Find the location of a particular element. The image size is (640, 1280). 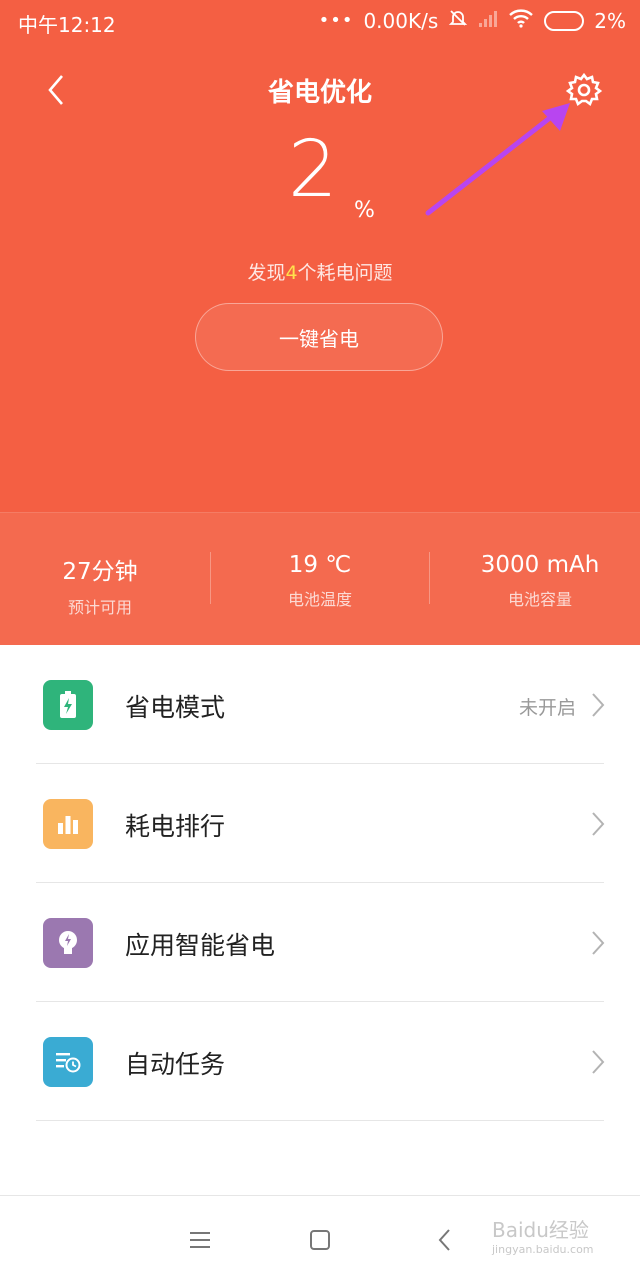

status-bar: 中午12:12 ••• 0.00K/s 2% is located at coordinates (320, 22).